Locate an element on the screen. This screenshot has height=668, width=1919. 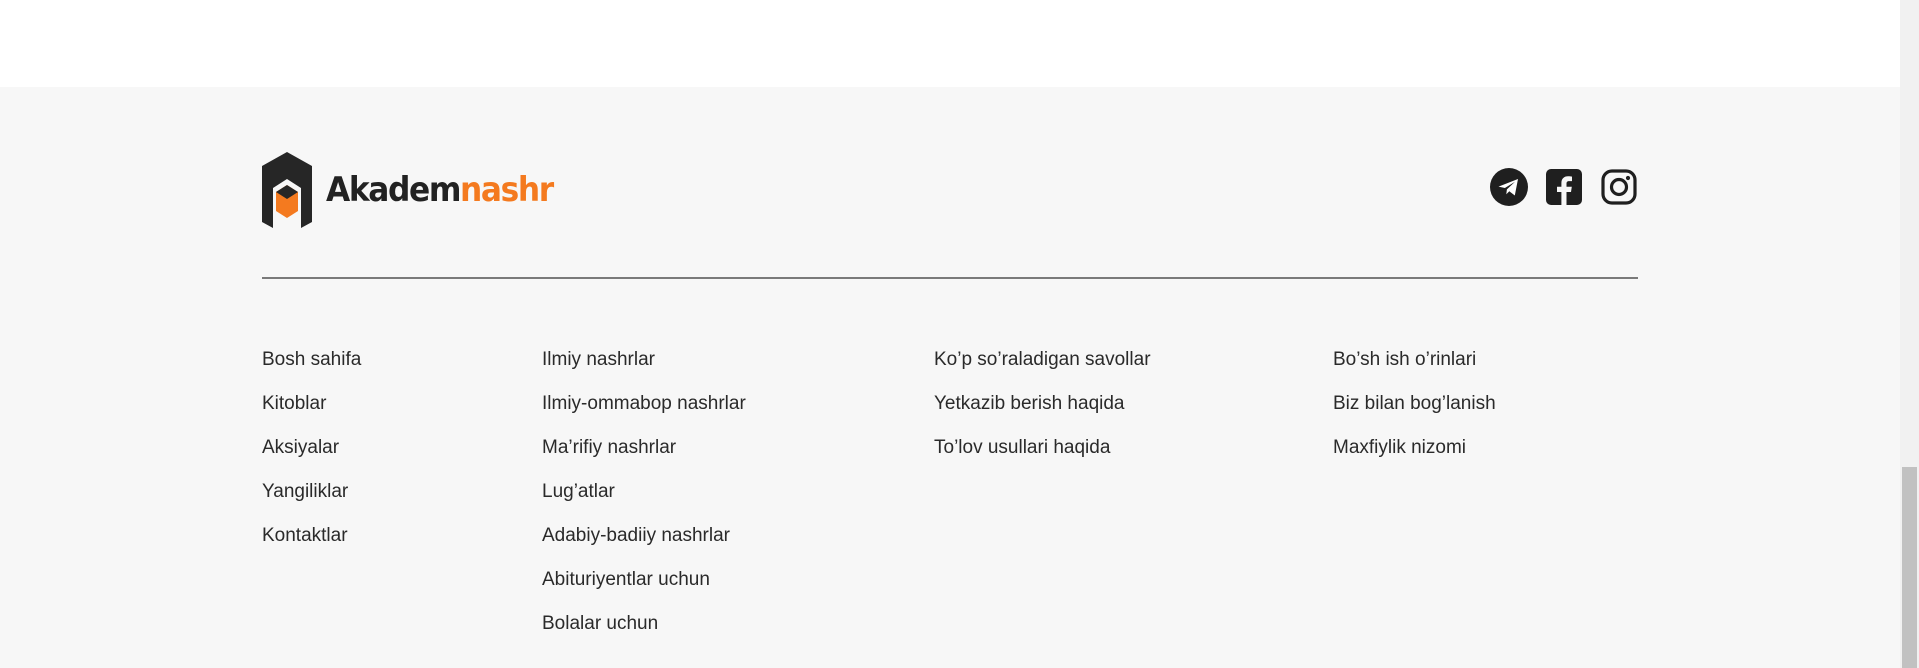
facebook-link is located at coordinates (1564, 187).